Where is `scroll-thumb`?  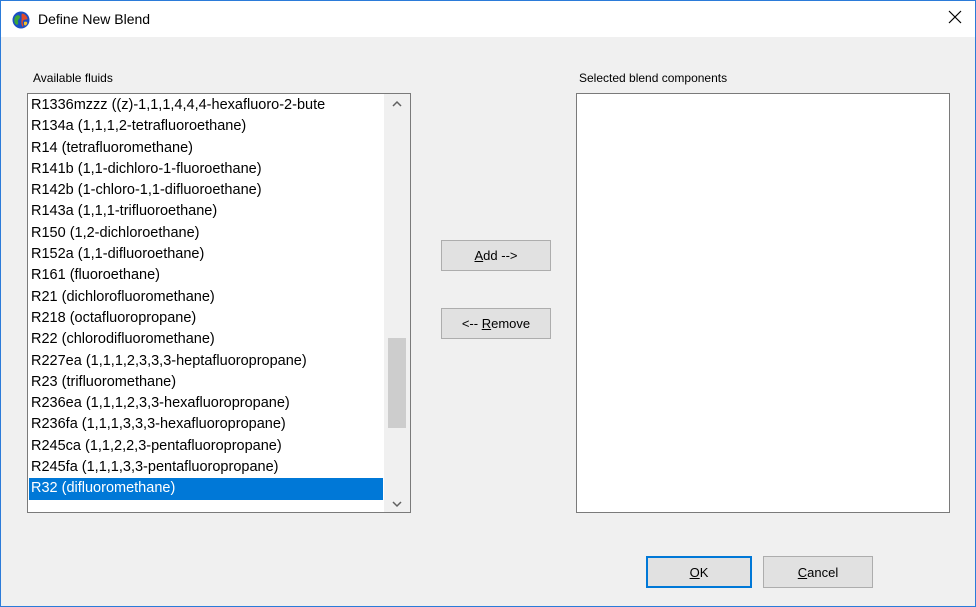 scroll-thumb is located at coordinates (397, 383).